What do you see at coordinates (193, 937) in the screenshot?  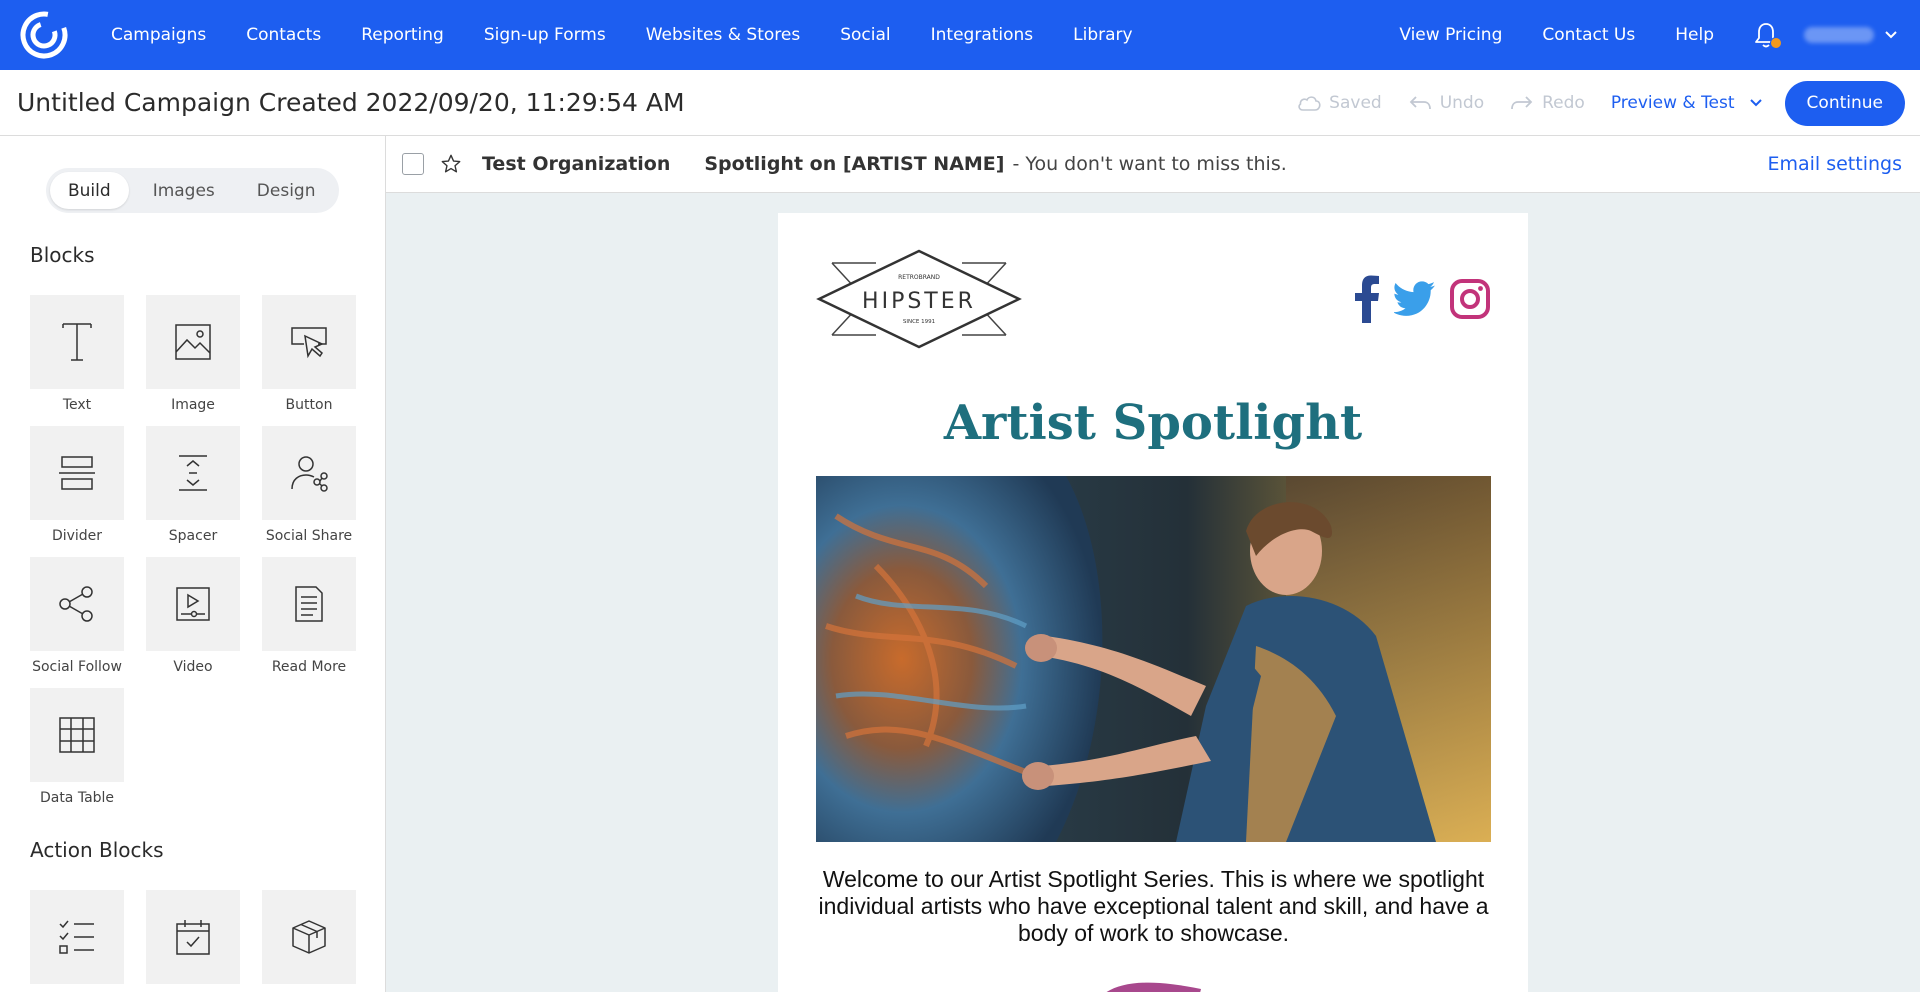 I see `calendar-check-icon` at bounding box center [193, 937].